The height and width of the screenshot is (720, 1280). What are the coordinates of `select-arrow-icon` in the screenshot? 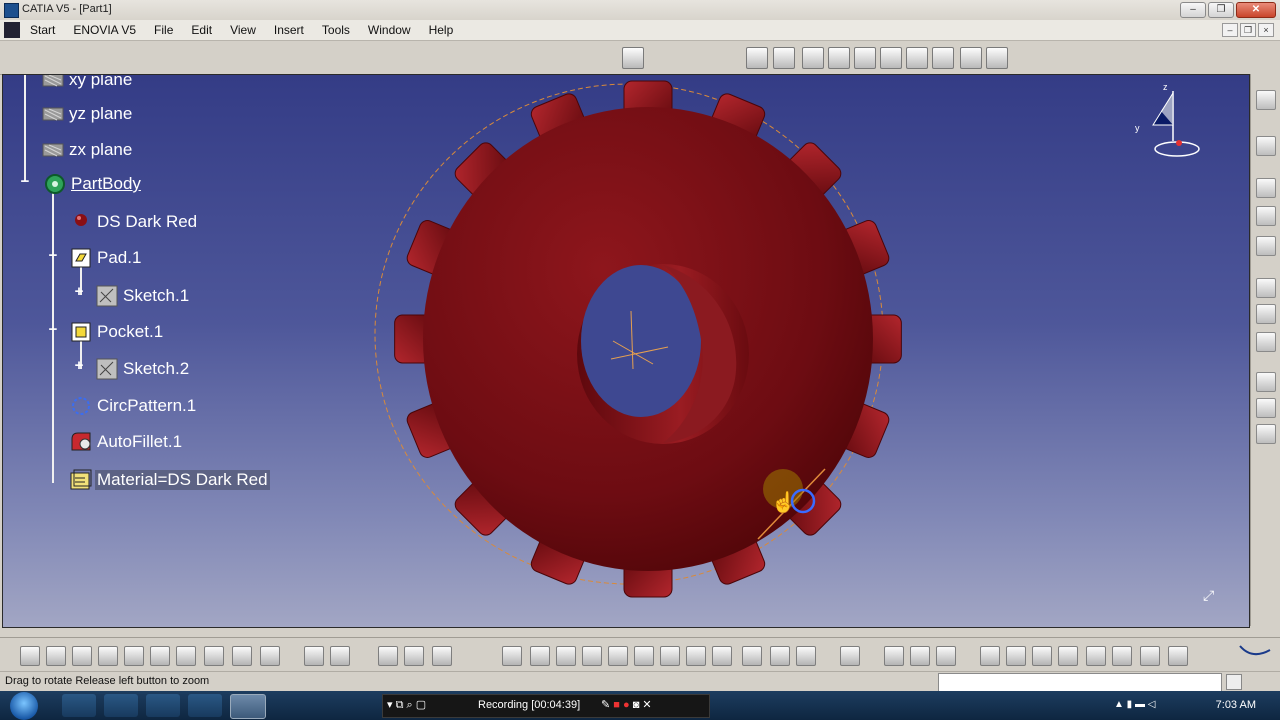 It's located at (1266, 146).